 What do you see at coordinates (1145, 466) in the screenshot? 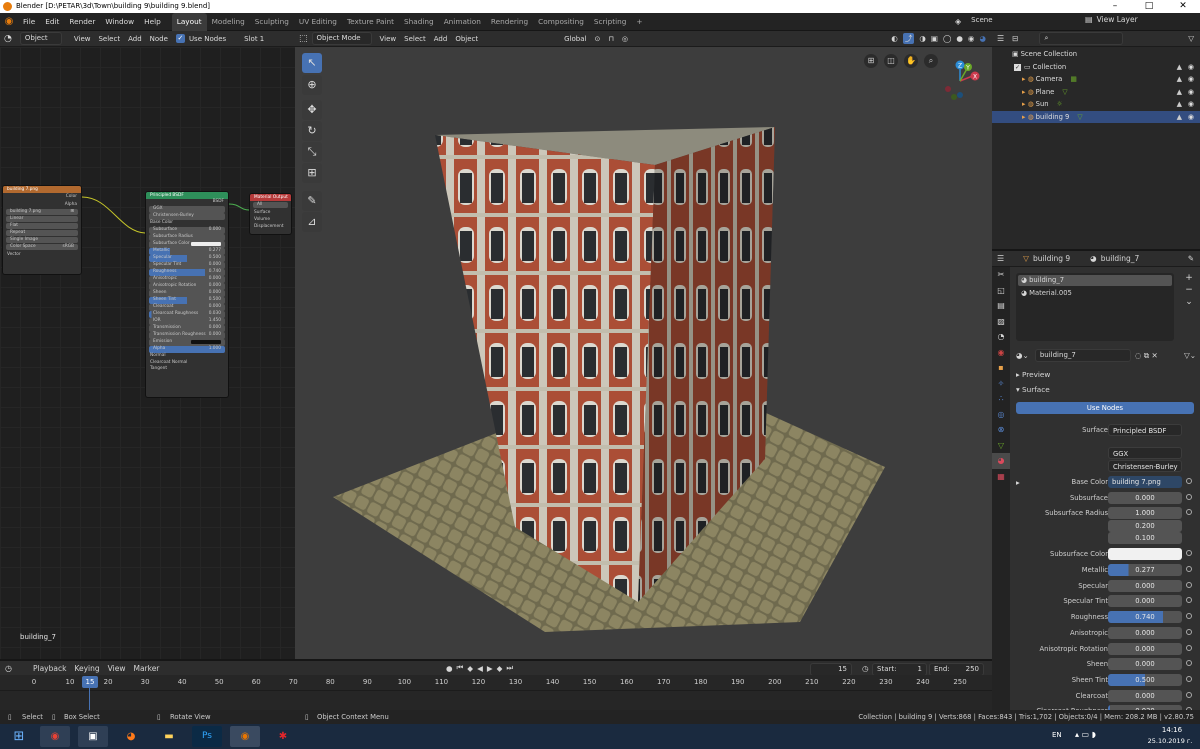
I see `sss-method-dropdown: Christensen-Burley` at bounding box center [1145, 466].